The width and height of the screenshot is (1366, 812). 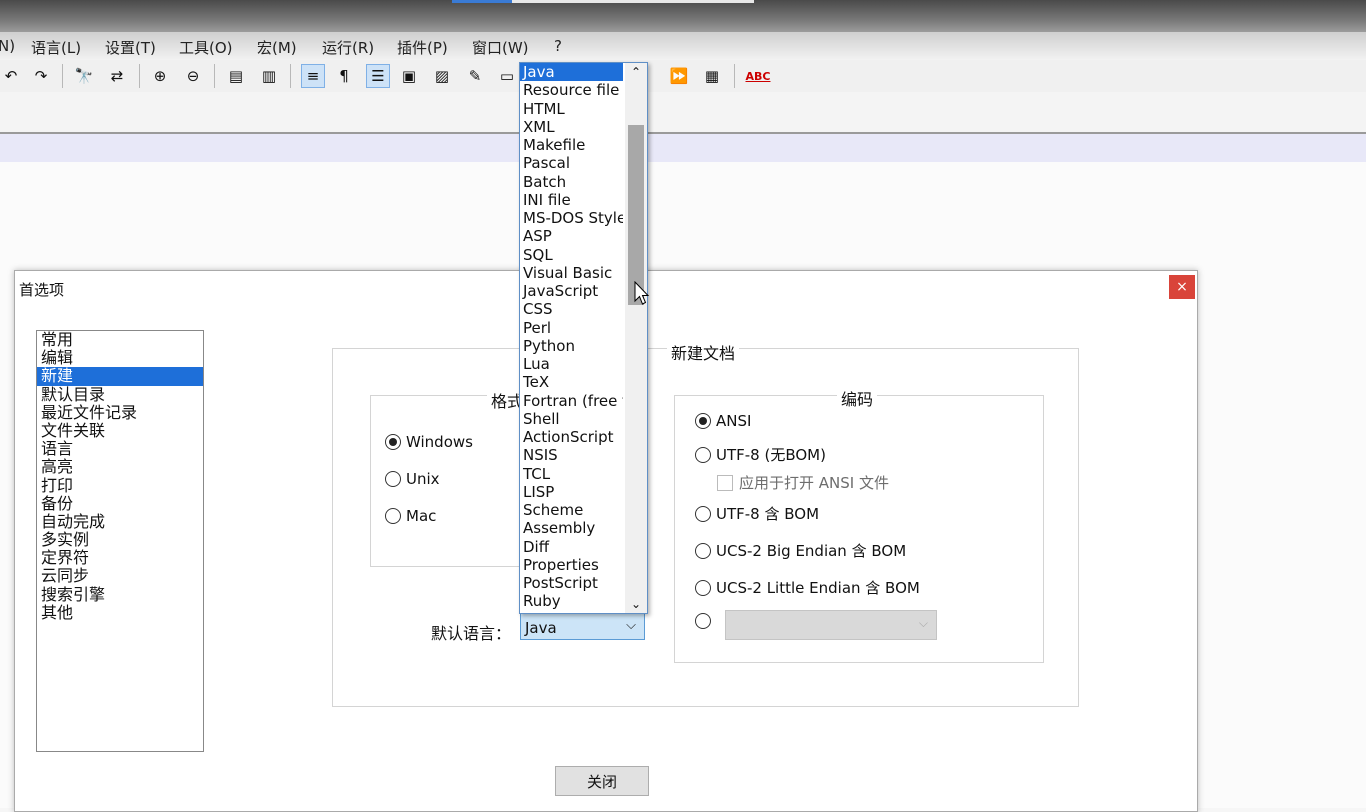 What do you see at coordinates (442, 76) in the screenshot?
I see `function-list-icon: ▨` at bounding box center [442, 76].